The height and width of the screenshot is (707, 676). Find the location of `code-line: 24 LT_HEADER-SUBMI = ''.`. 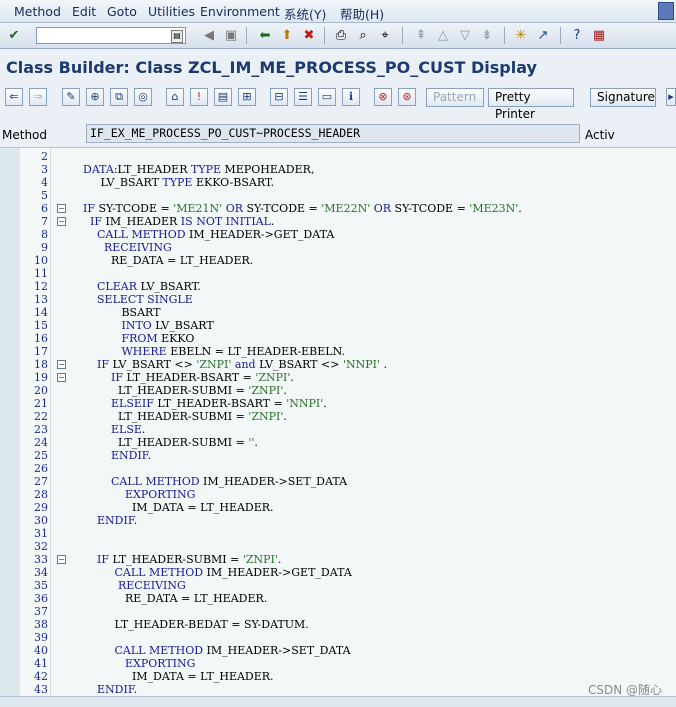

code-line: 24 LT_HEADER-SUBMI = ''. is located at coordinates (338, 442).